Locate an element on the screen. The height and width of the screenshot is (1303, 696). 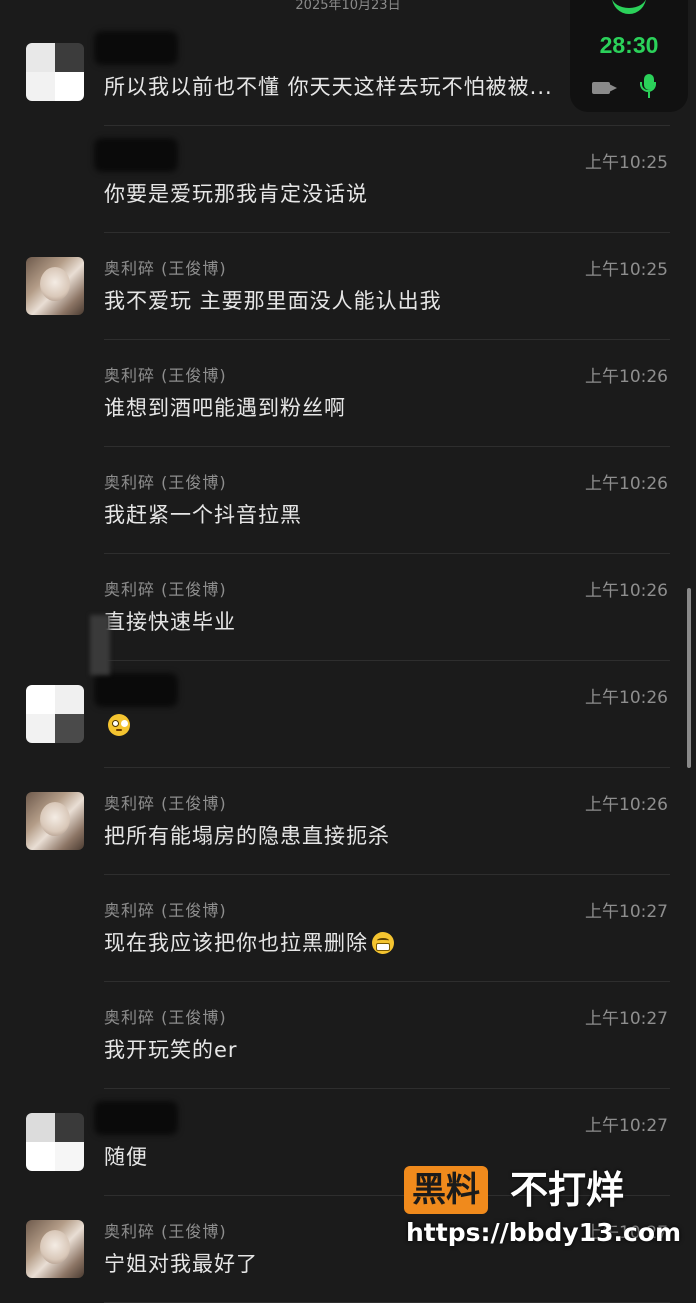
chat-message: 奥利碎 (王俊博) 上午10:26 谁想到酒吧能遇到粉丝啊 is located at coordinates (348, 393).